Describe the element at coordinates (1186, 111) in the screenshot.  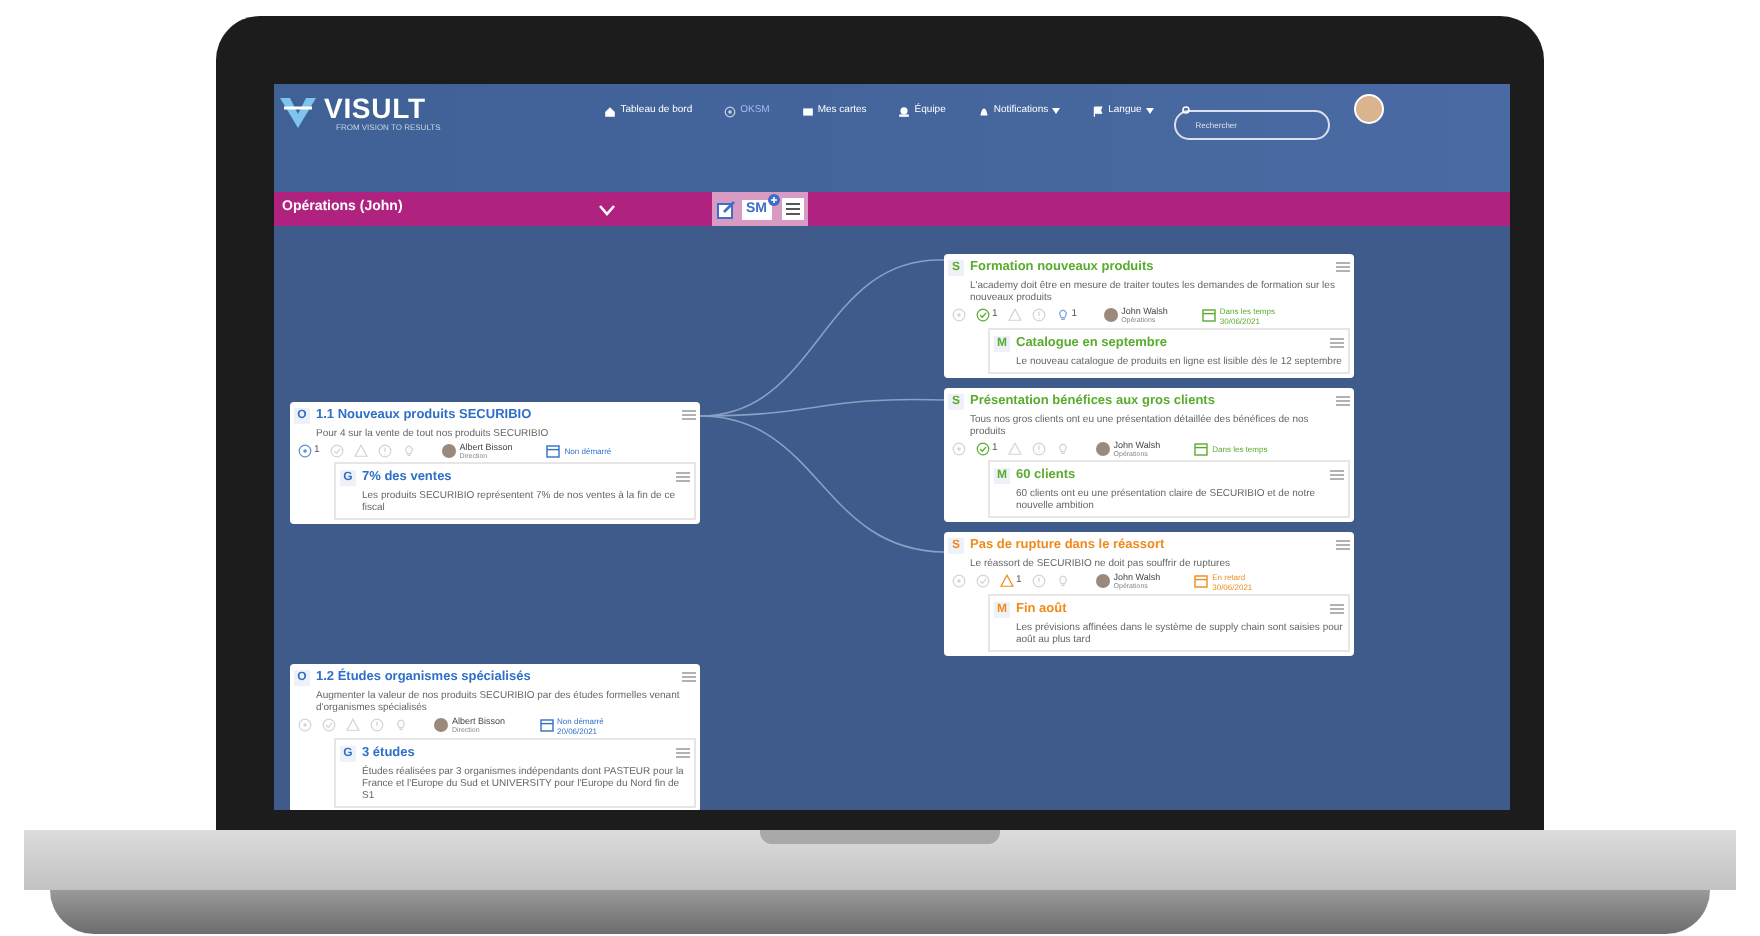
I see `search-icon` at that location.